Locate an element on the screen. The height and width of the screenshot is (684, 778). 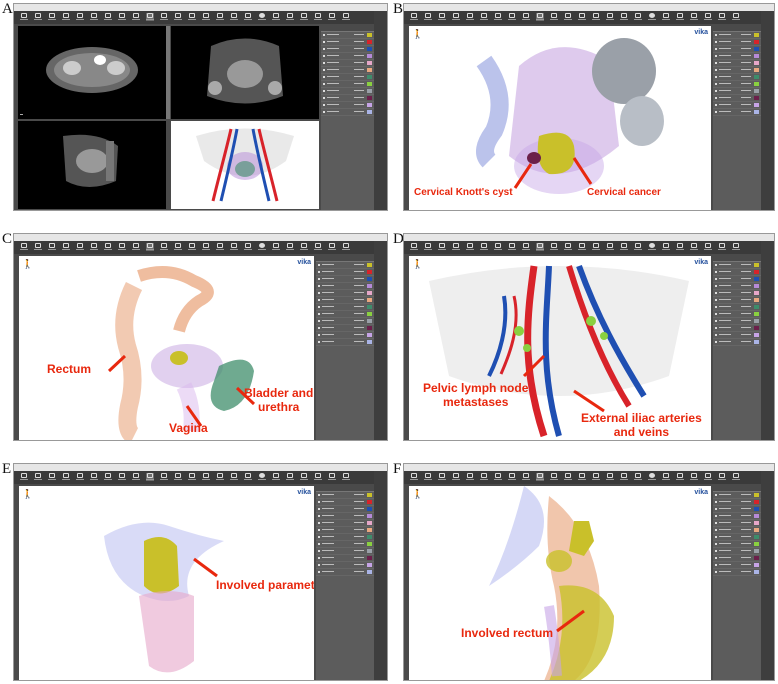
render-3d-view: 🚶 vika Involved rectum is located at coordinates (560, 583).